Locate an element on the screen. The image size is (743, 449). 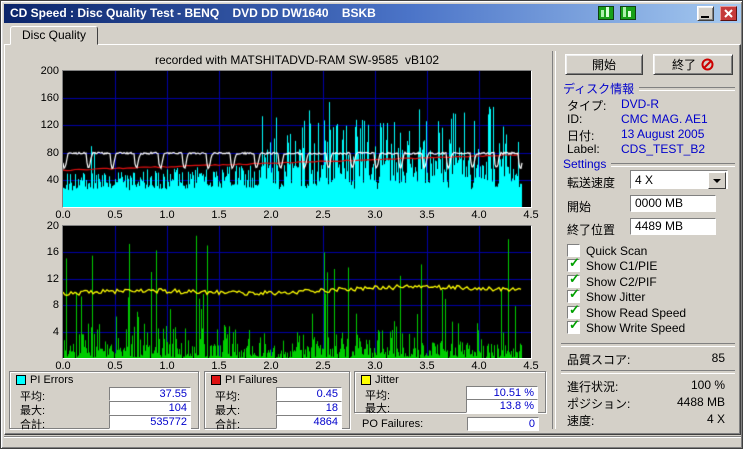
po-failures-row: PO Failures: 0 is located at coordinates (450, 424).